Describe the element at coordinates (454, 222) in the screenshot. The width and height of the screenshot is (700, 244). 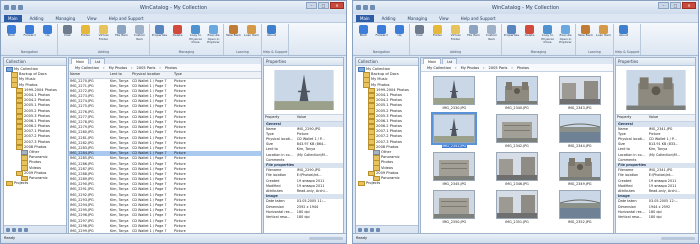
I see `thumbnail-caption: IMG_2350.JPG` at that location.